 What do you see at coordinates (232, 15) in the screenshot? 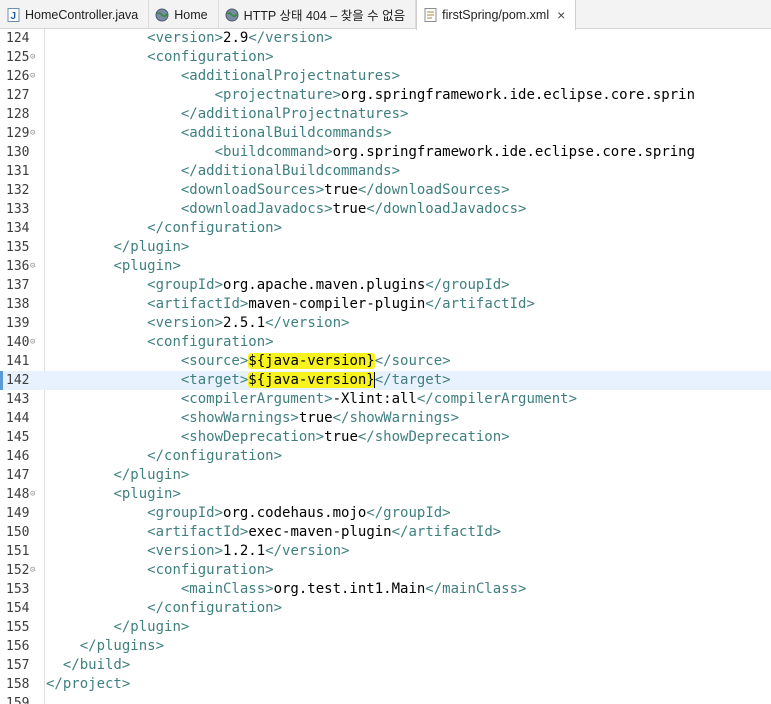
I see `globe-icon` at bounding box center [232, 15].